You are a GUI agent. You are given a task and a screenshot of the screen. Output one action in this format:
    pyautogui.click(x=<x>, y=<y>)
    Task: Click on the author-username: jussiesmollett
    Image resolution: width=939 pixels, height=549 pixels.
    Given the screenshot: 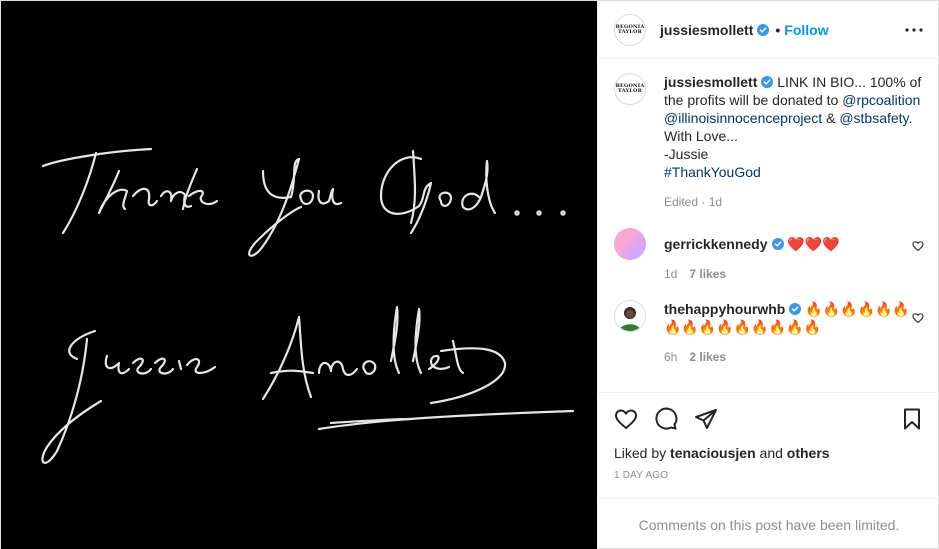 What is the action you would take?
    pyautogui.click(x=706, y=30)
    